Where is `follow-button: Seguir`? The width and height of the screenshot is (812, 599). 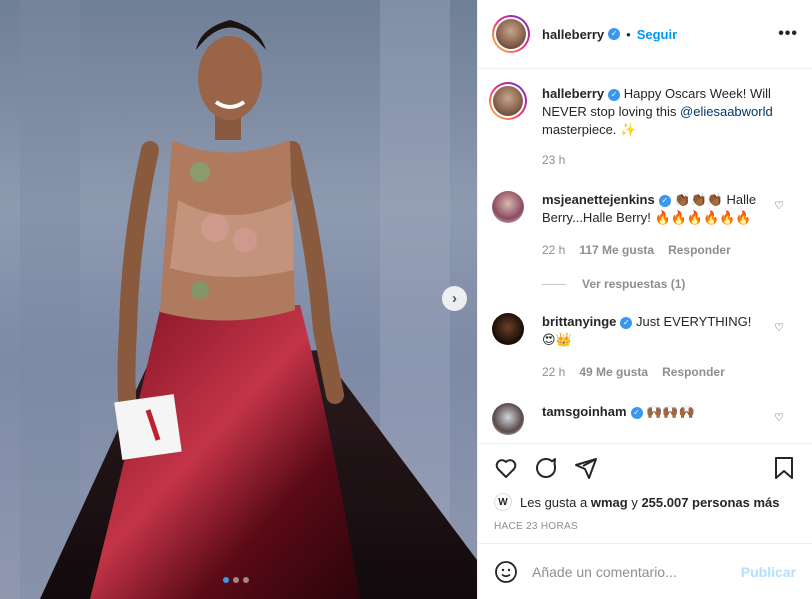 follow-button: Seguir is located at coordinates (657, 34).